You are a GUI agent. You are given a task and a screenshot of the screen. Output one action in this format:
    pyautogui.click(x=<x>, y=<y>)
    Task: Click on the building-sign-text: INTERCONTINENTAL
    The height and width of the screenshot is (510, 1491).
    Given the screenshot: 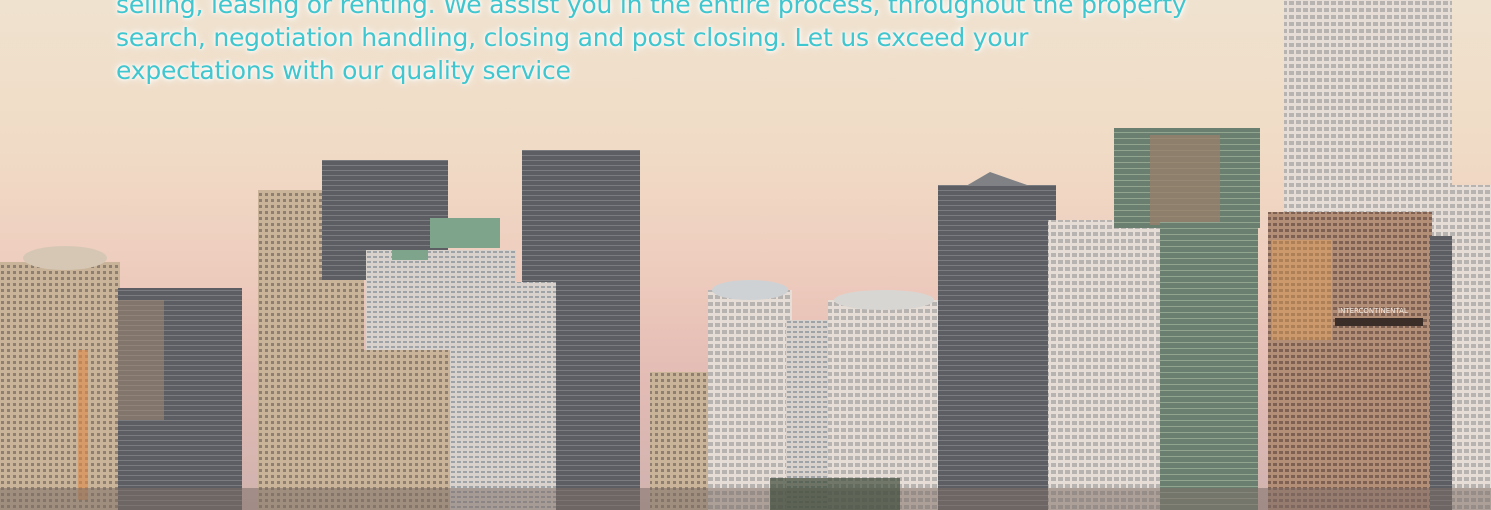 What is the action you would take?
    pyautogui.click(x=1373, y=311)
    